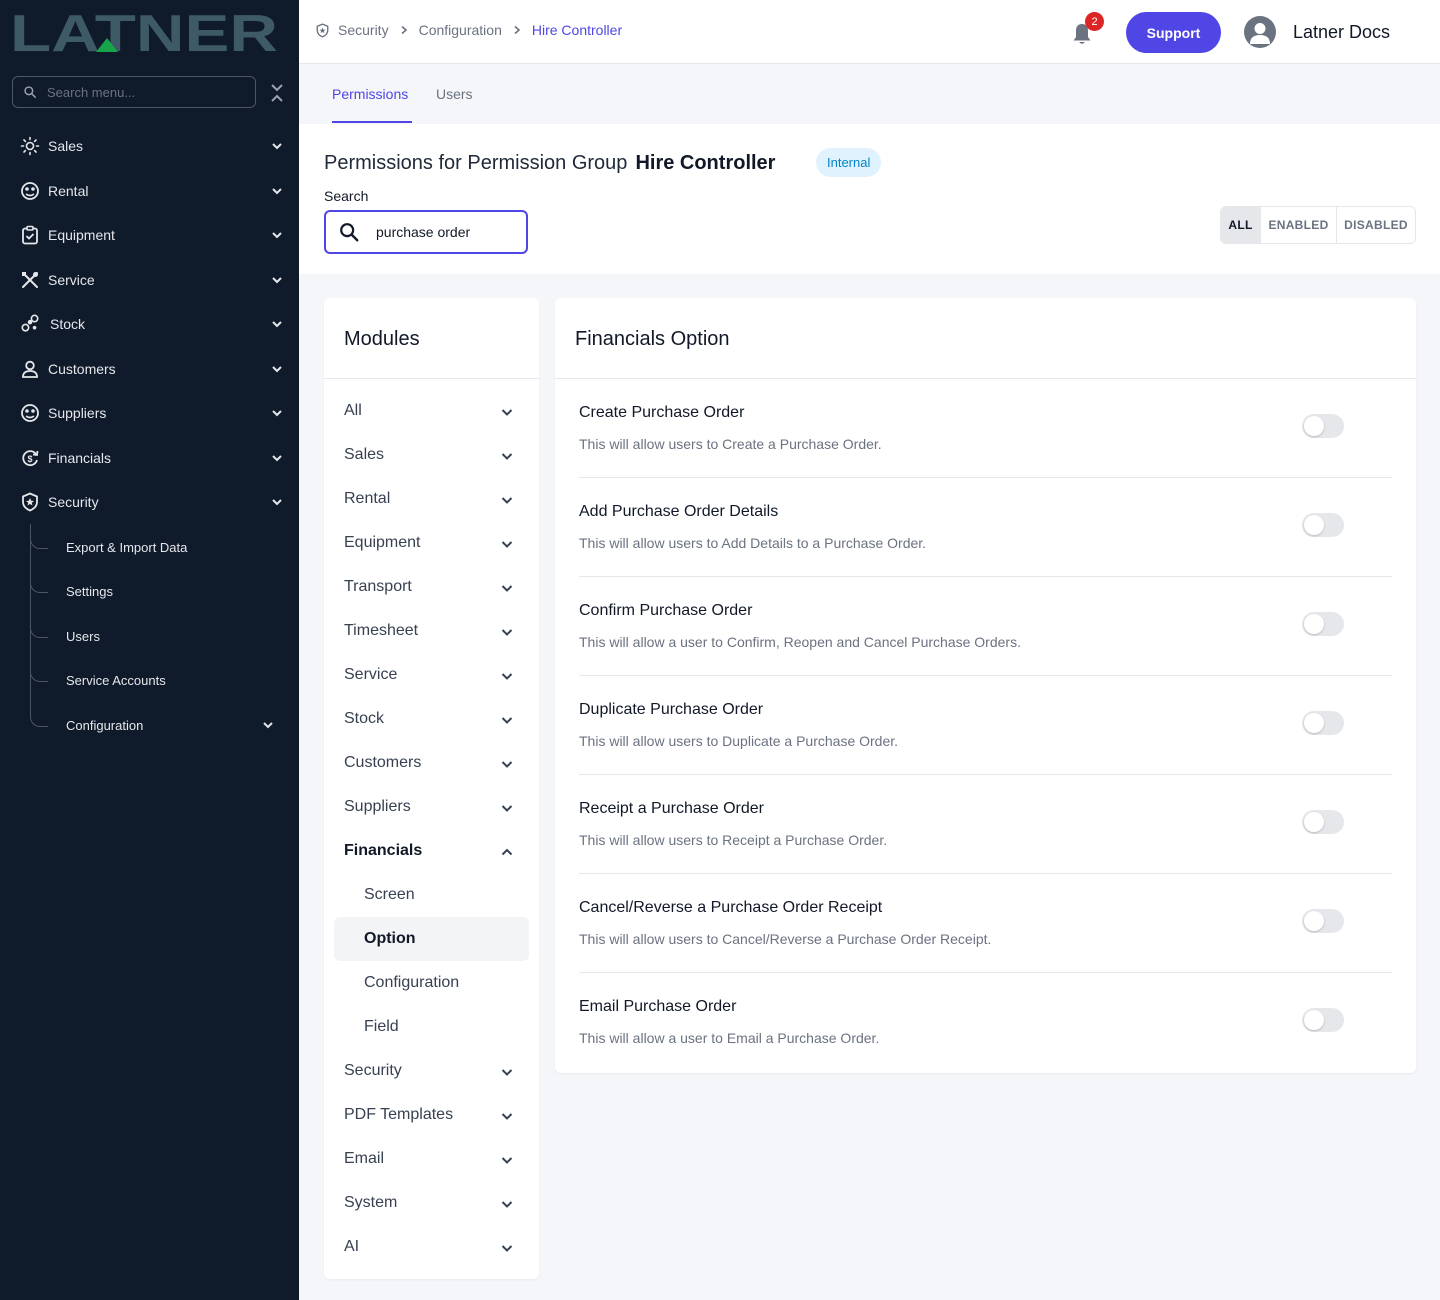 The width and height of the screenshot is (1440, 1300). Describe the element at coordinates (349, 232) in the screenshot. I see `search-icon` at that location.